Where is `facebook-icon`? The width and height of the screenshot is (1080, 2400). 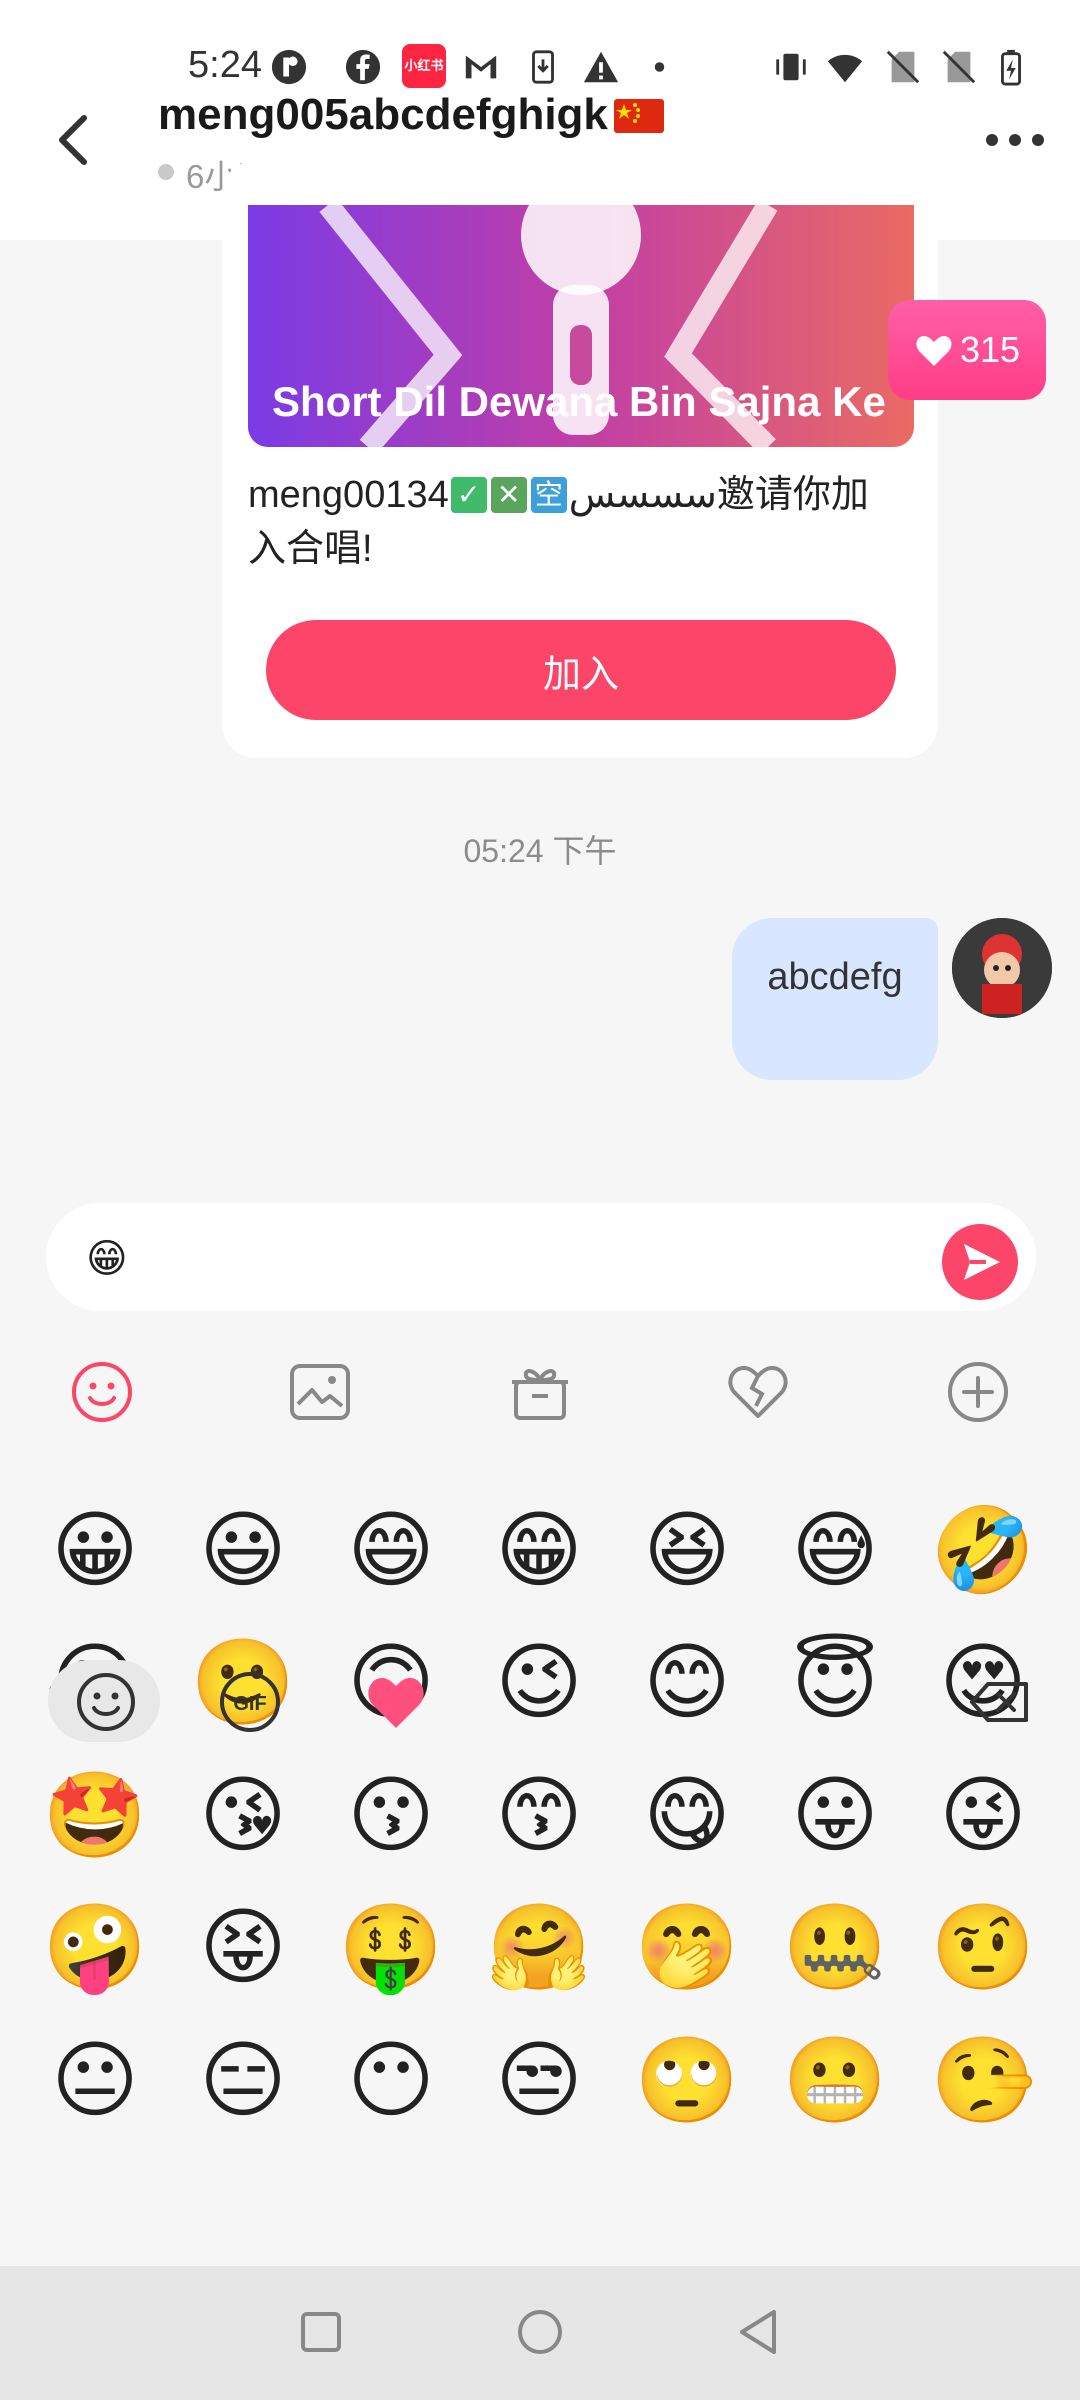
facebook-icon is located at coordinates (363, 67).